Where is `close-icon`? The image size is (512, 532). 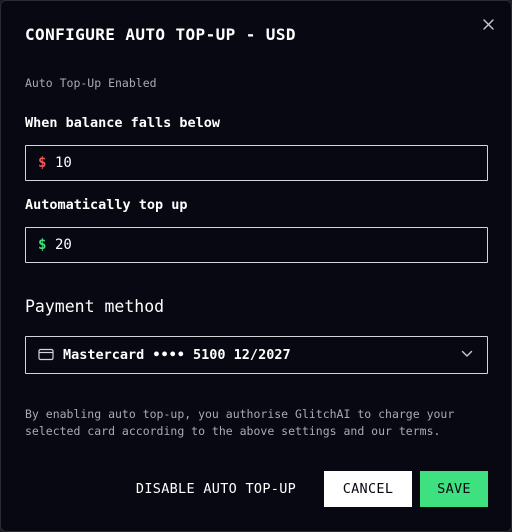 close-icon is located at coordinates (488, 24).